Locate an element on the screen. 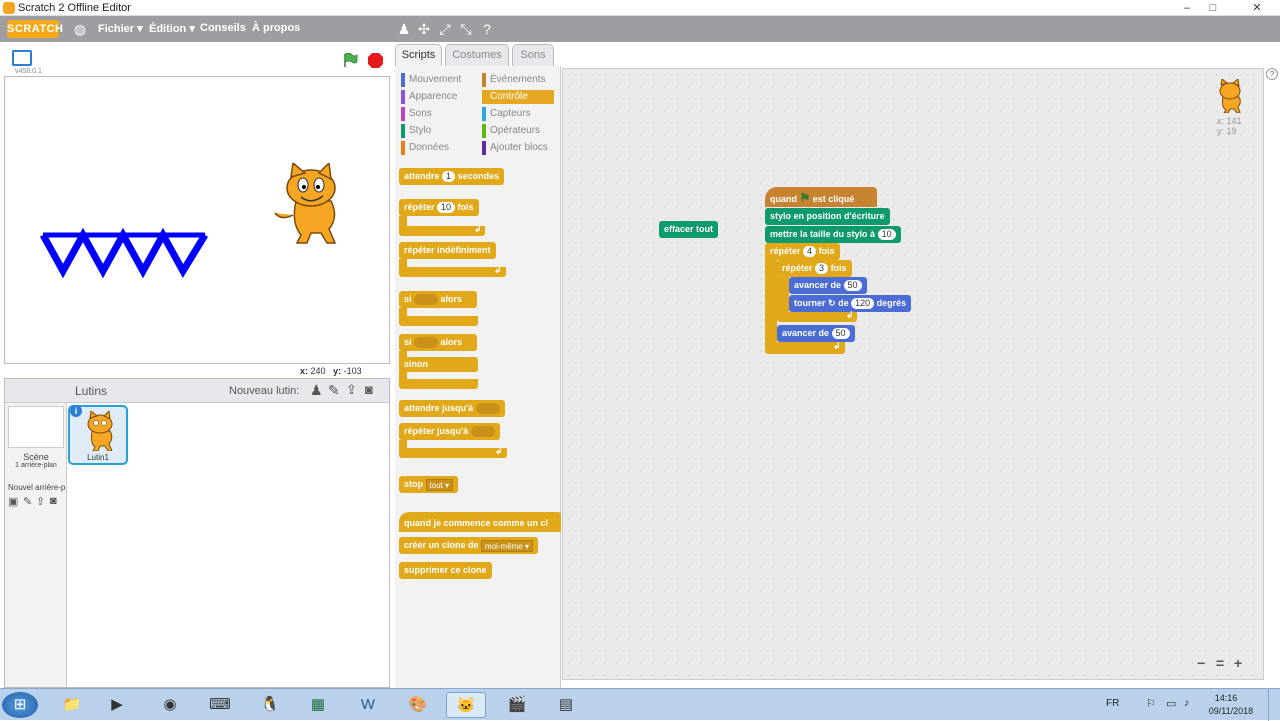 The width and height of the screenshot is (1280, 721). show-desktop-button is located at coordinates (1274, 705).